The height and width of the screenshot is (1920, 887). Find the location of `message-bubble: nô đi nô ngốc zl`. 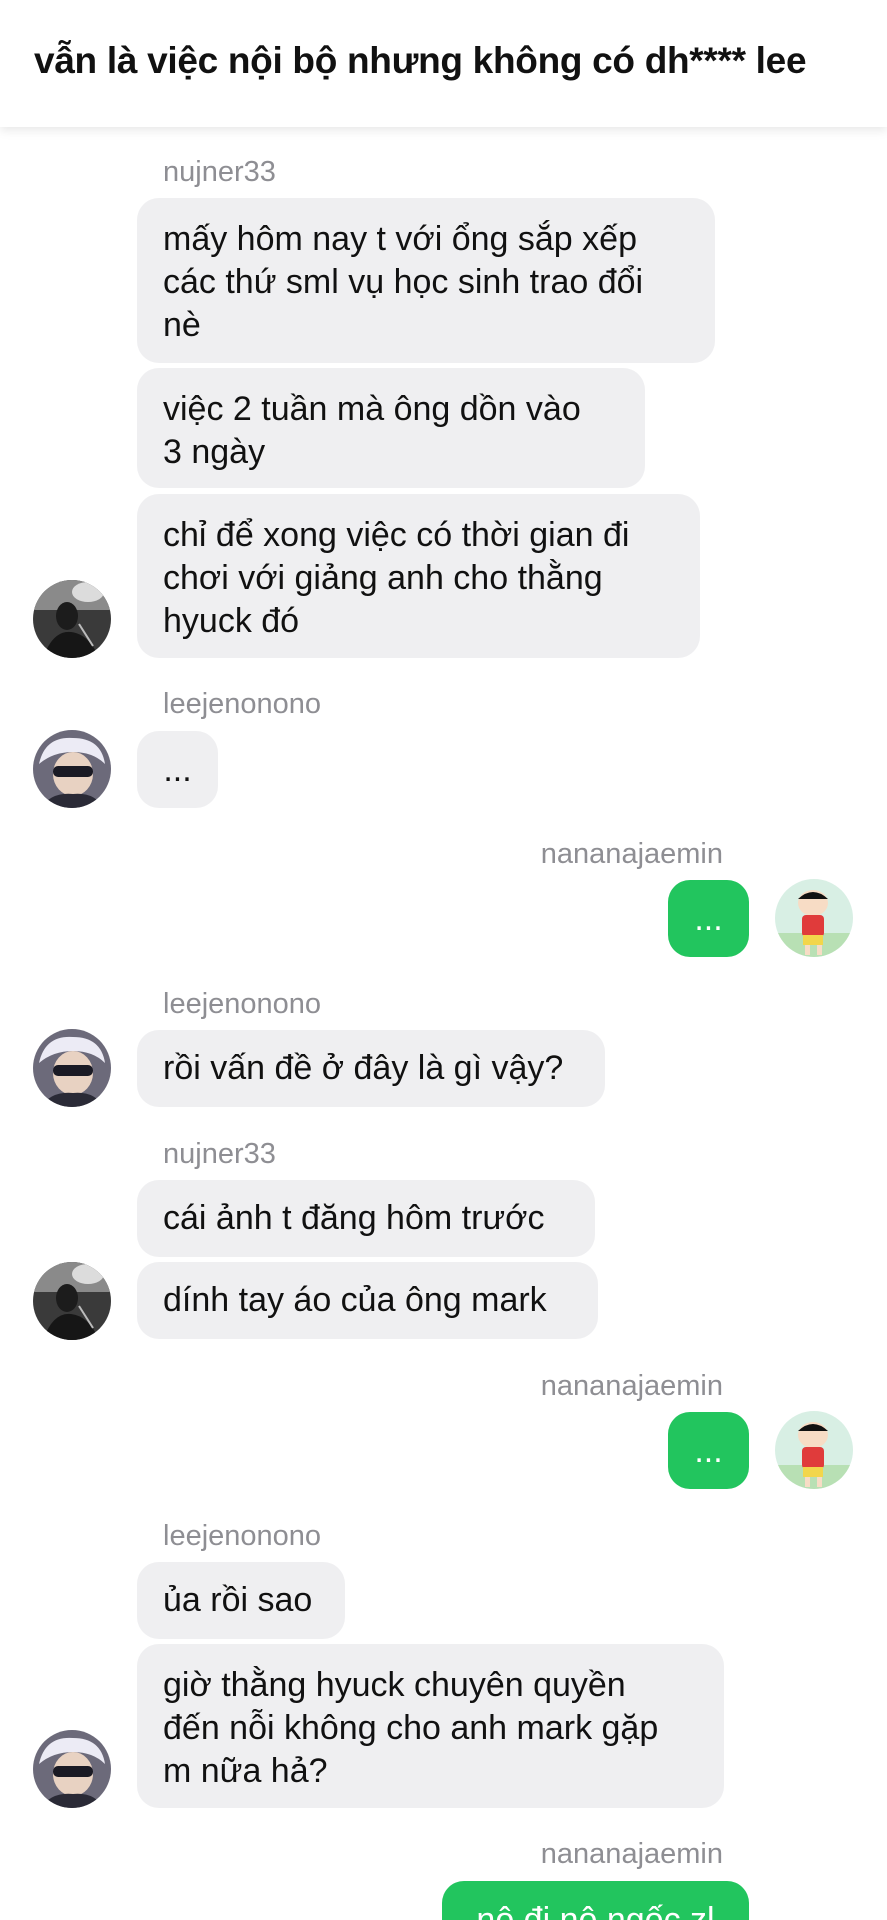

message-bubble: nô đi nô ngốc zl is located at coordinates (595, 1900).